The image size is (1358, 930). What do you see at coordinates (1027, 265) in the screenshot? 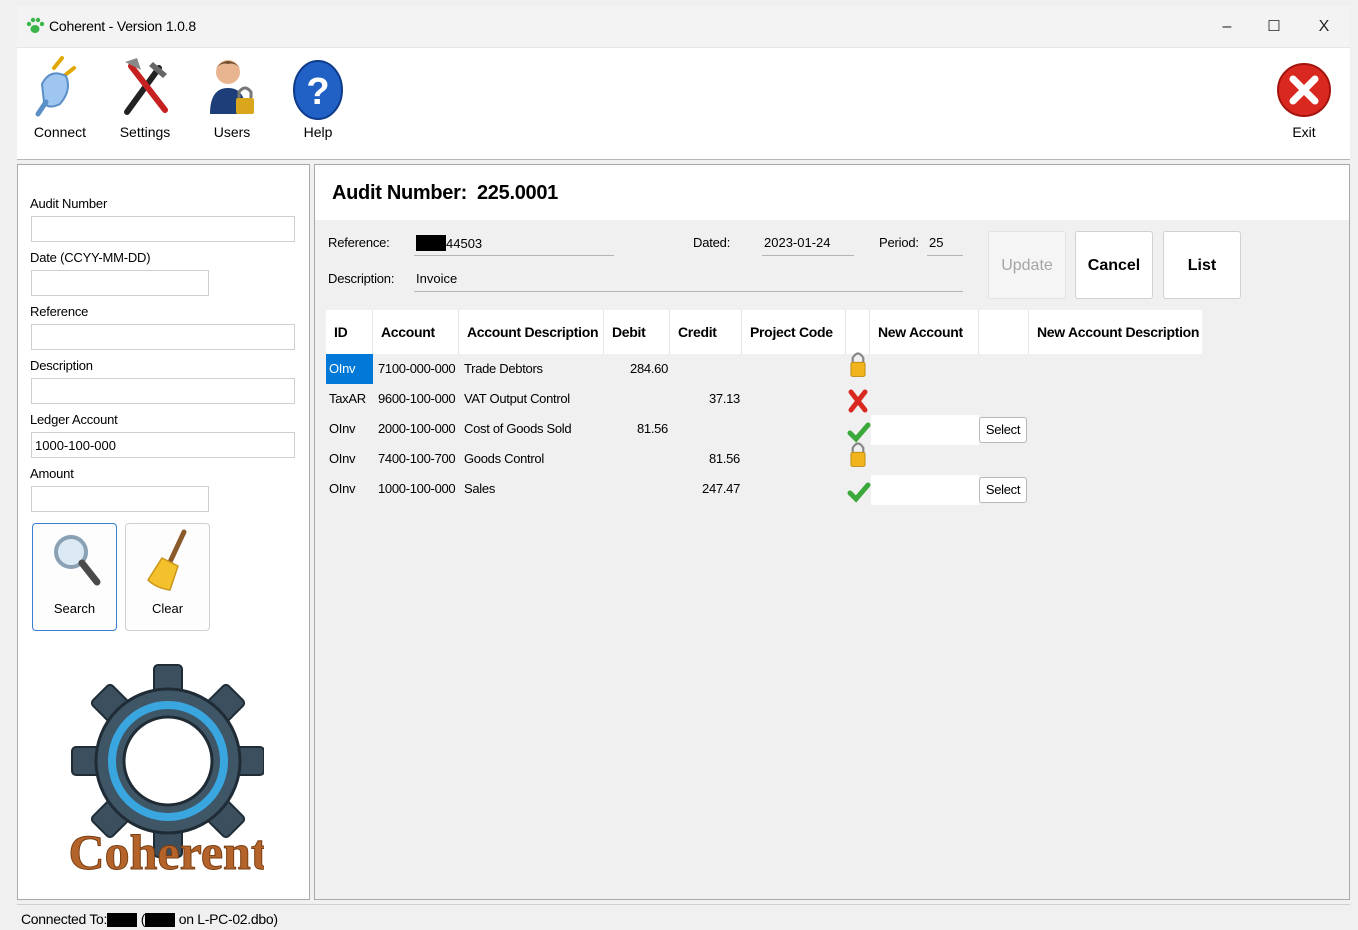
I see `update-button: Update` at bounding box center [1027, 265].